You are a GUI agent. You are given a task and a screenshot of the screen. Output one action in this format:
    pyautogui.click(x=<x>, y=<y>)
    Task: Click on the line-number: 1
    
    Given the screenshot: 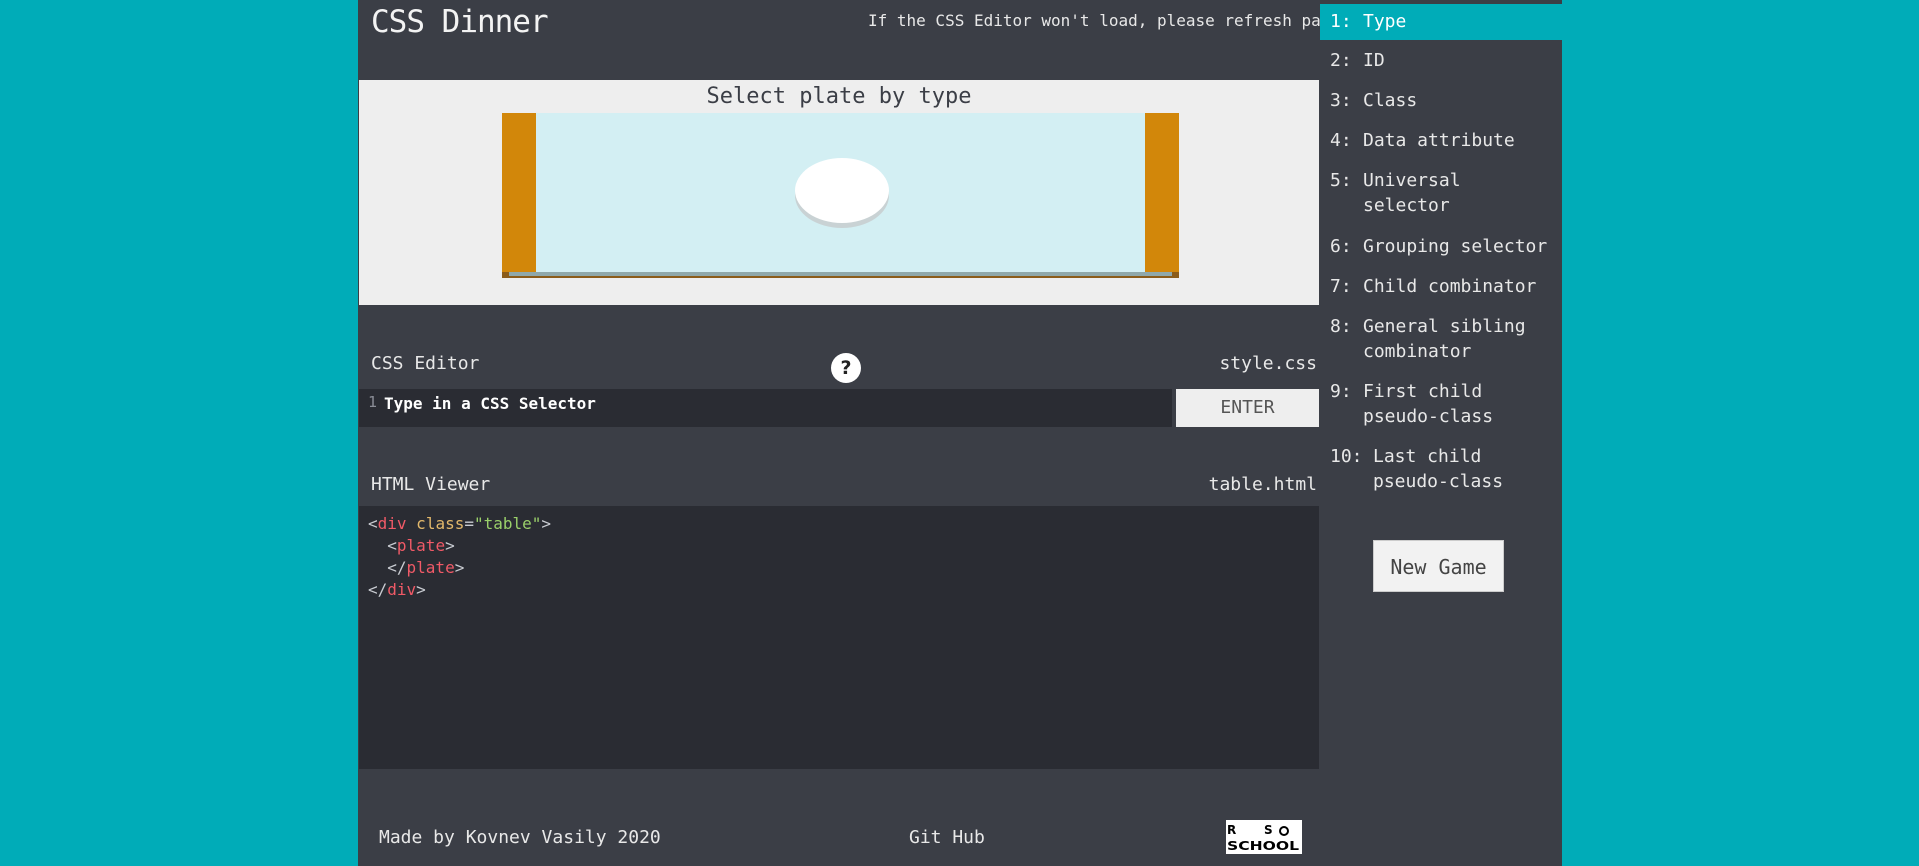 What is the action you would take?
    pyautogui.click(x=373, y=402)
    